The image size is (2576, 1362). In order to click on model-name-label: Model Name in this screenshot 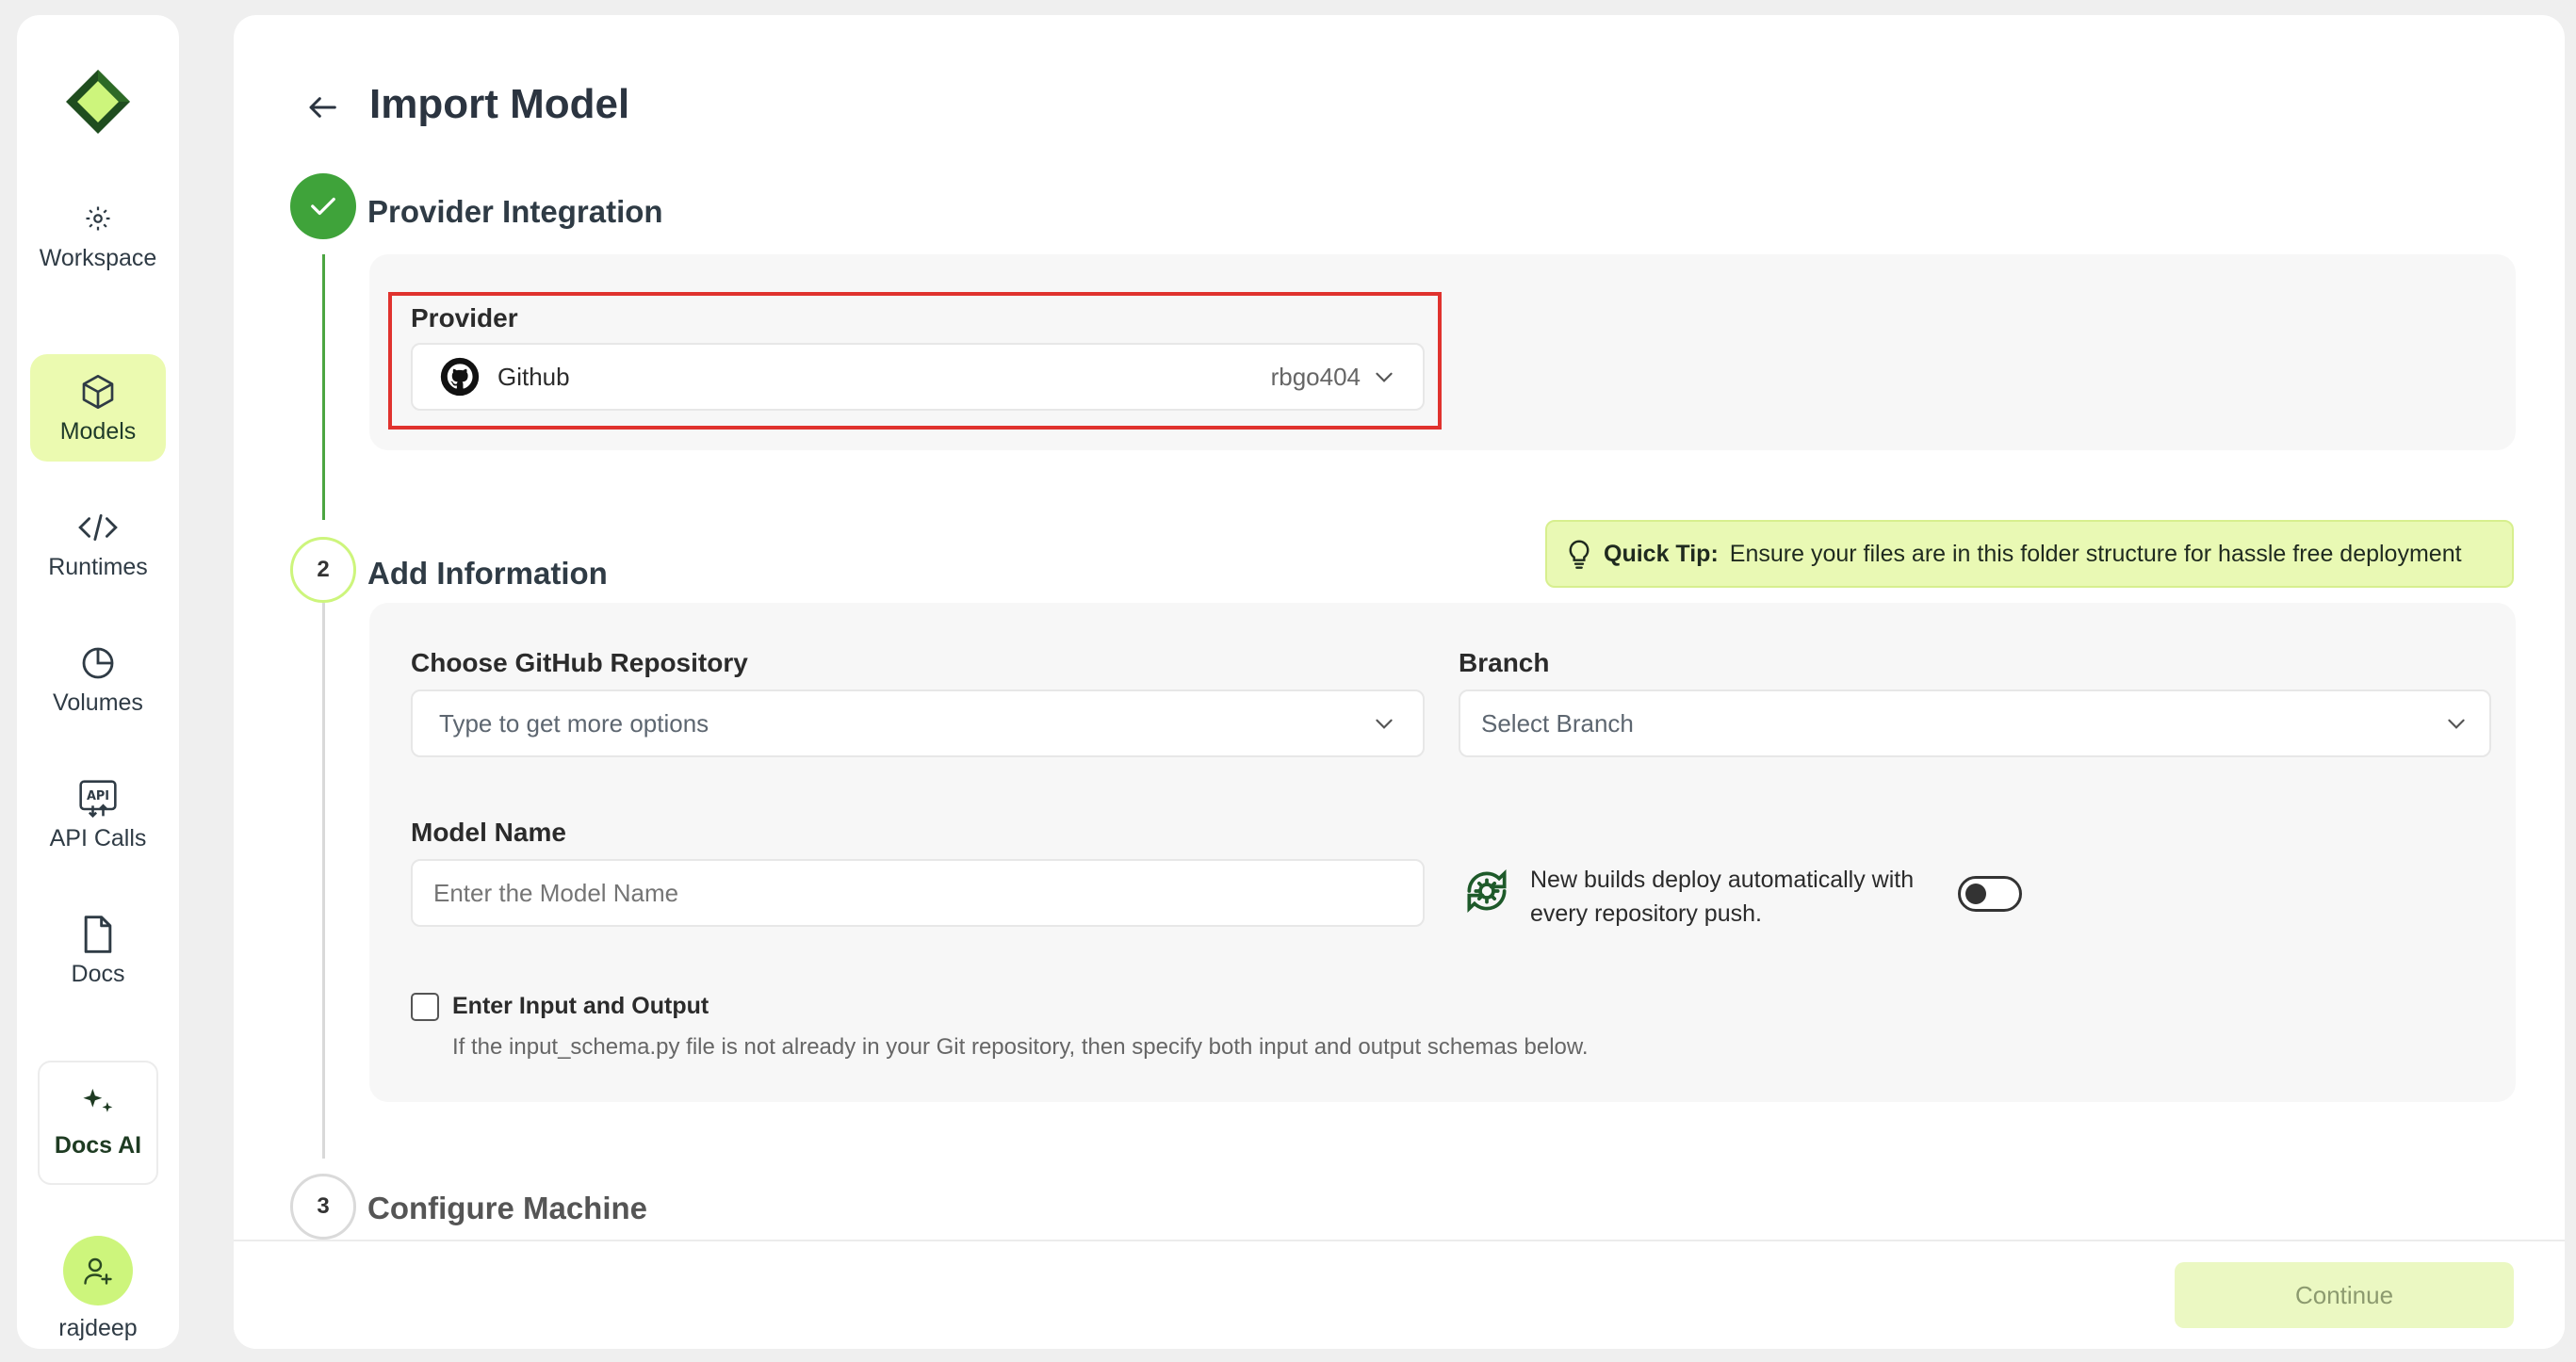, I will do `click(488, 832)`.